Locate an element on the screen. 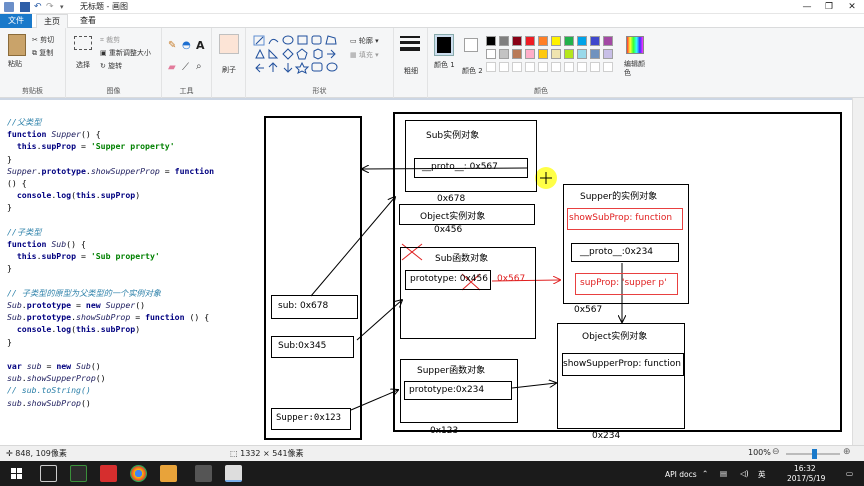 The height and width of the screenshot is (486, 864). size-group: 粗细 is located at coordinates (411, 63).